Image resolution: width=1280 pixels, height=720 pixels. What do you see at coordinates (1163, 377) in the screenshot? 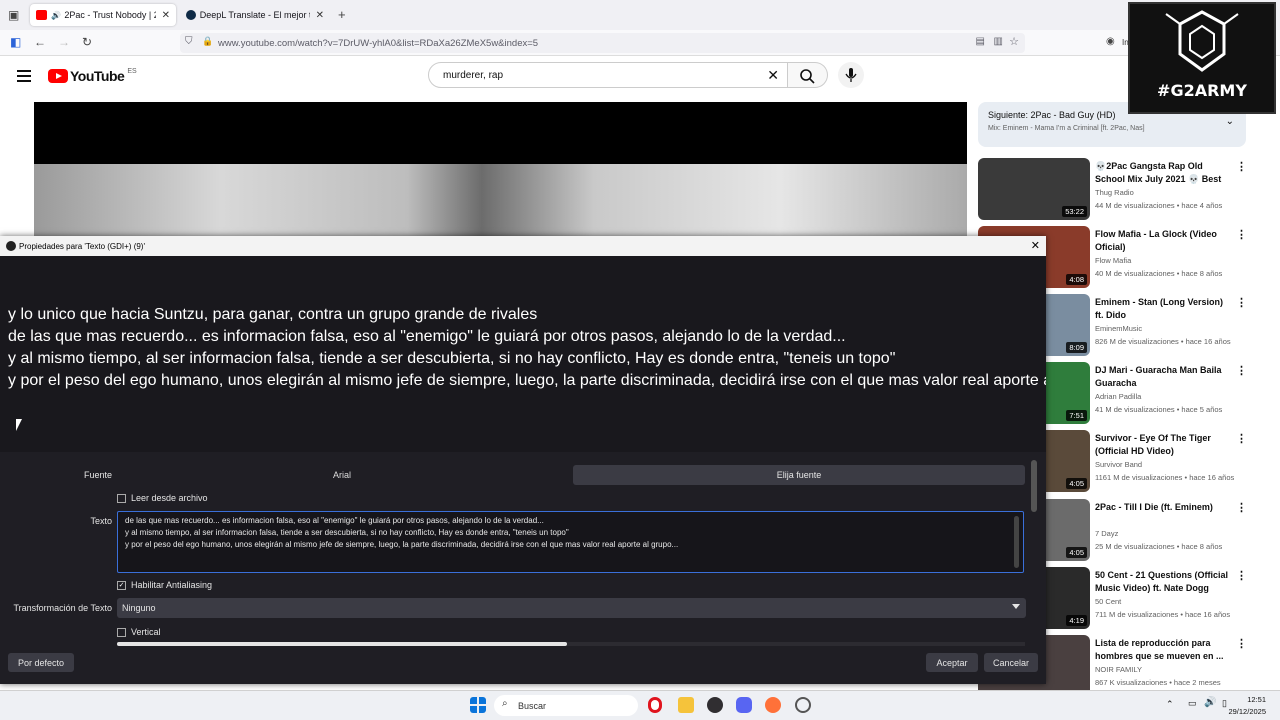
I see `video-title: DJ Mari - Guaracha Man Baila Guaracha` at bounding box center [1163, 377].